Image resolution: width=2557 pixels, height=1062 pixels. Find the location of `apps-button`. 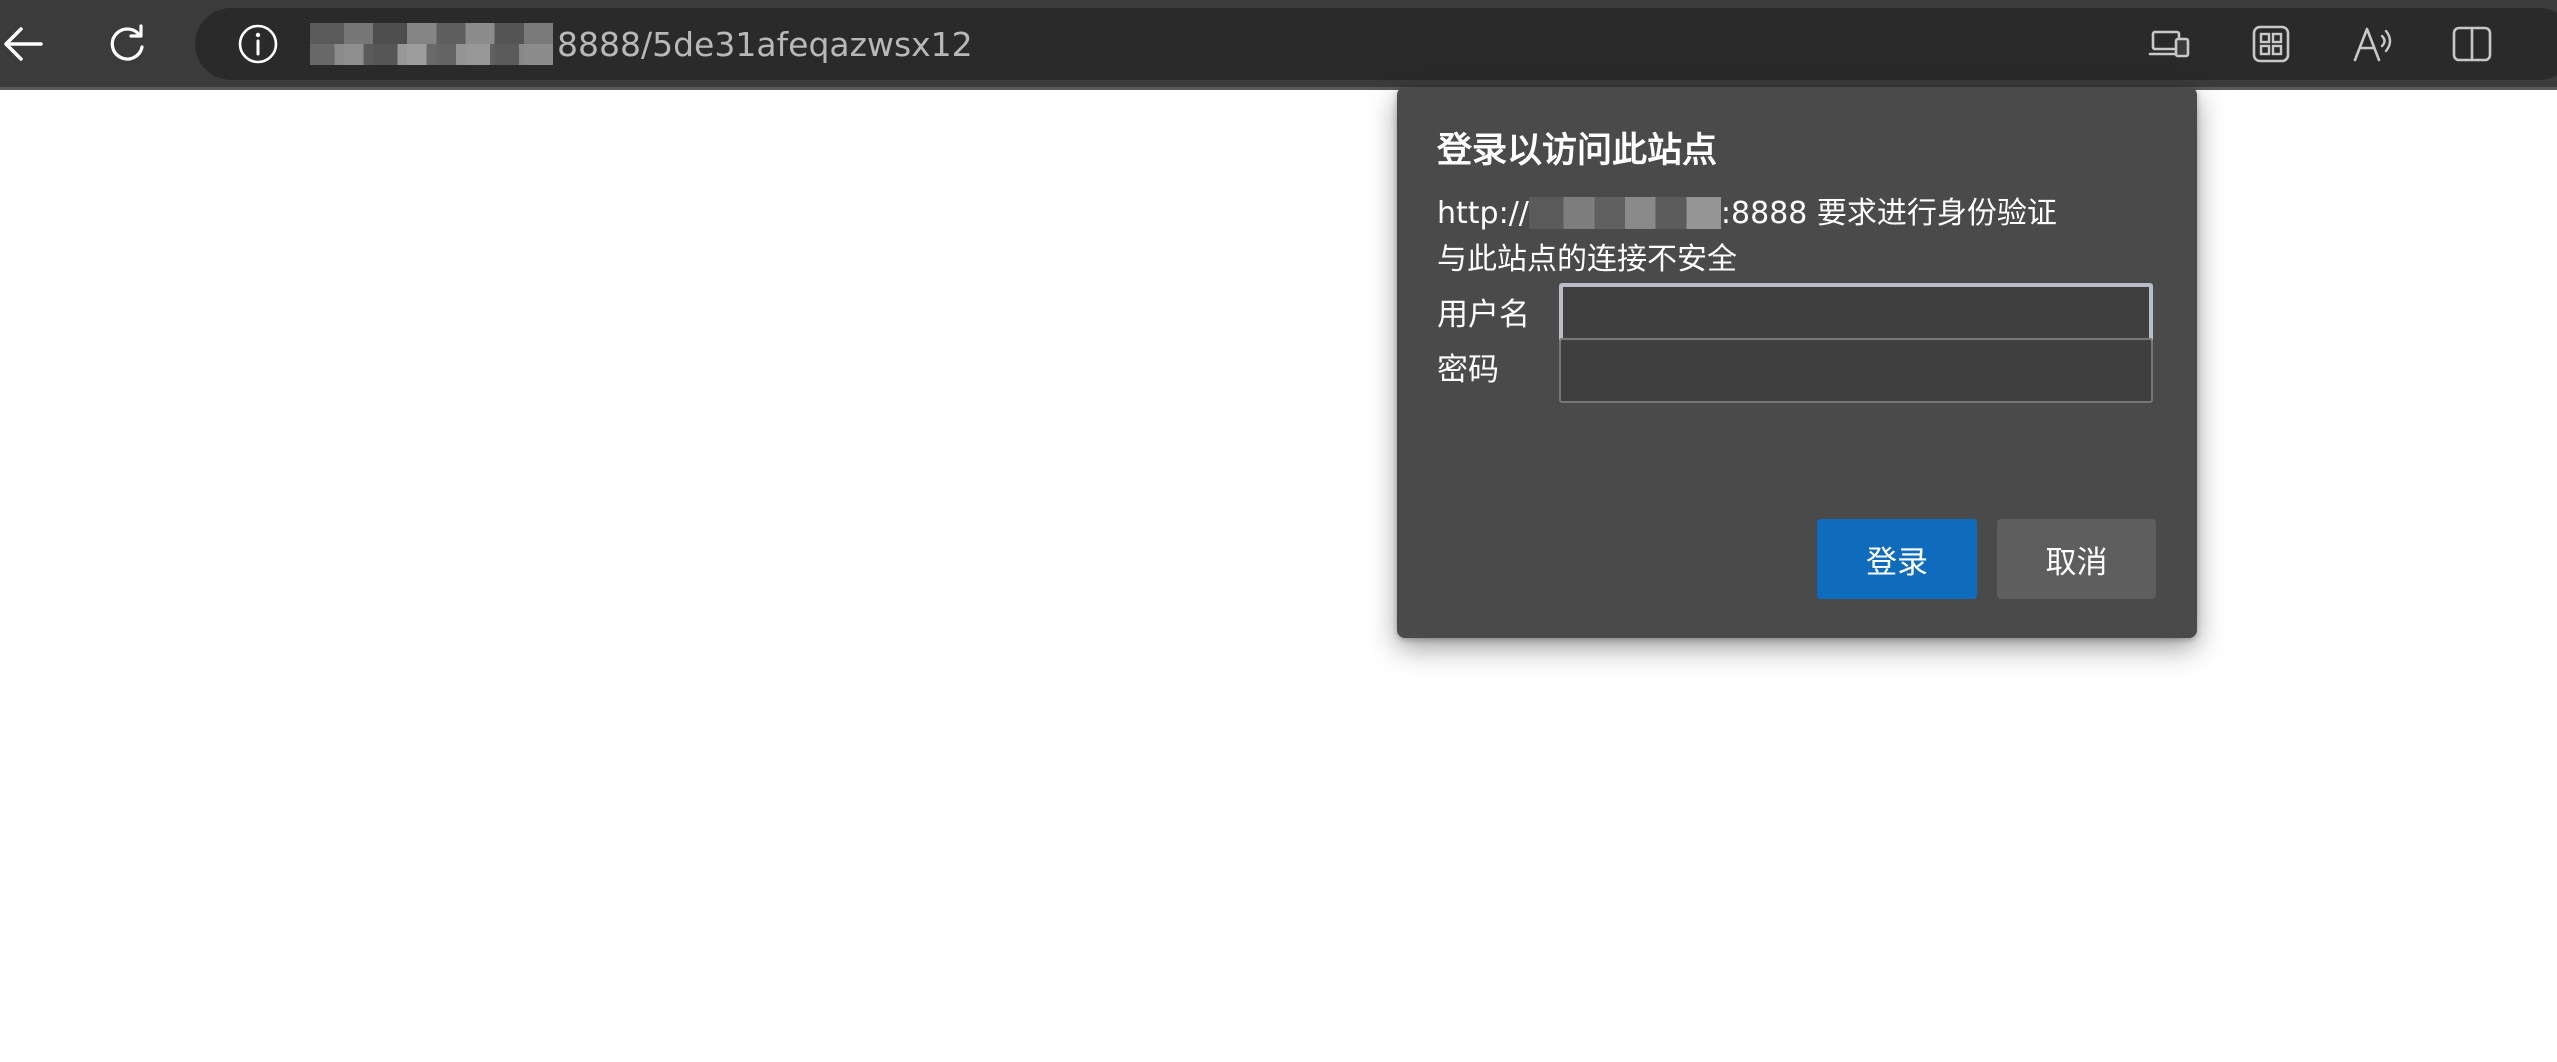

apps-button is located at coordinates (2271, 44).